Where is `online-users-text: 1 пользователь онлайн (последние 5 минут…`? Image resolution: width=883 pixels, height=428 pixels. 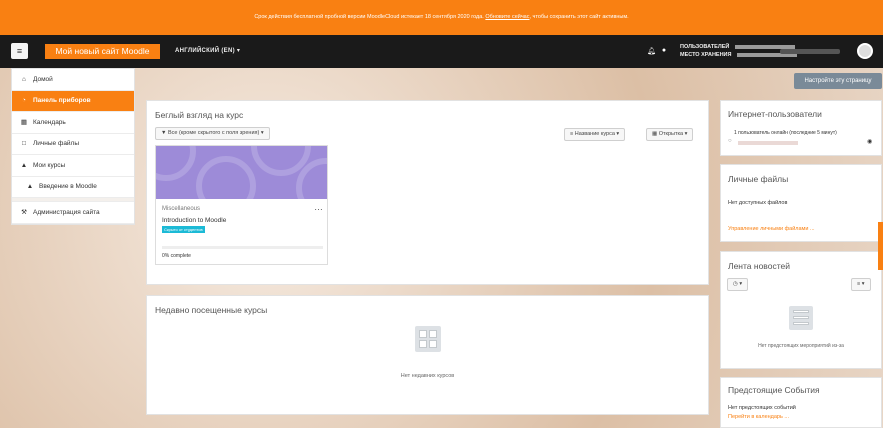
online-users-text: 1 пользователь онлайн (последние 5 минут… is located at coordinates (785, 133).